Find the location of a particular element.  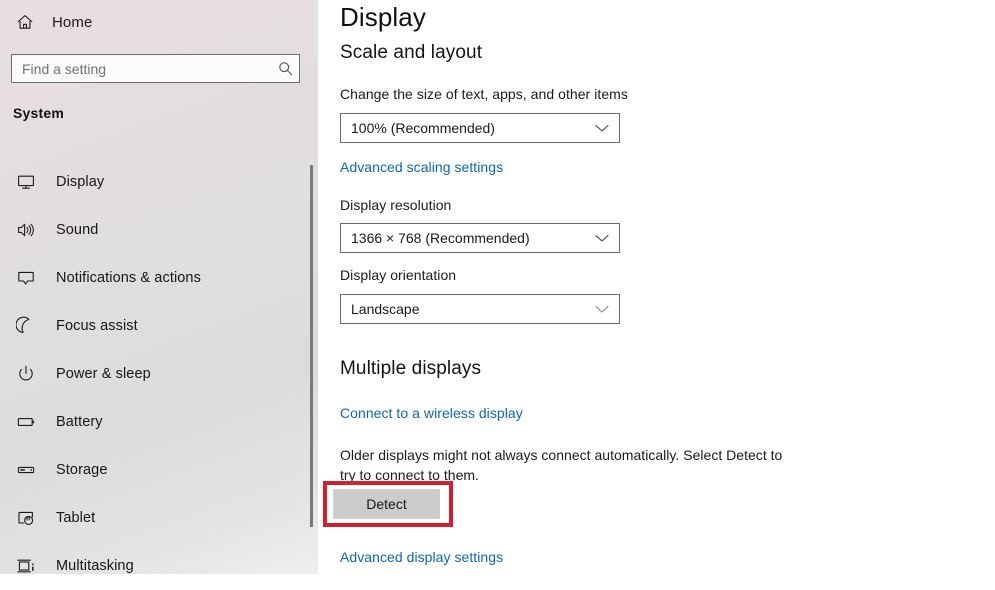

advanced-display-settings-link: Advanced display settings is located at coordinates (421, 557).